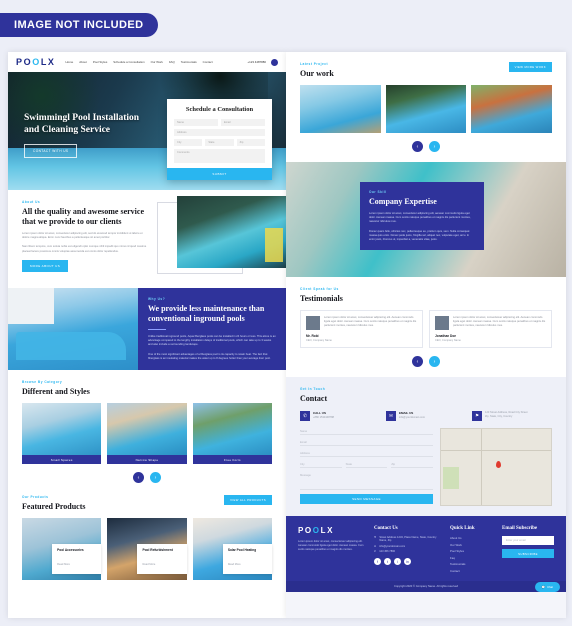 The image size is (572, 626). Describe the element at coordinates (471, 564) in the screenshot. I see `footer-link-testimonials: Testimonials` at that location.